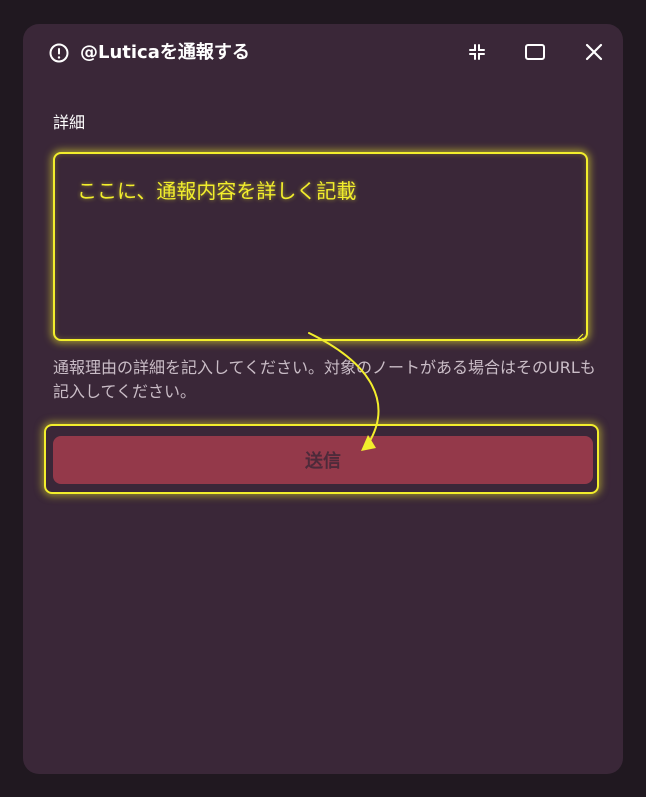 The height and width of the screenshot is (797, 646). I want to click on resize-handle-icon, so click(579, 334).